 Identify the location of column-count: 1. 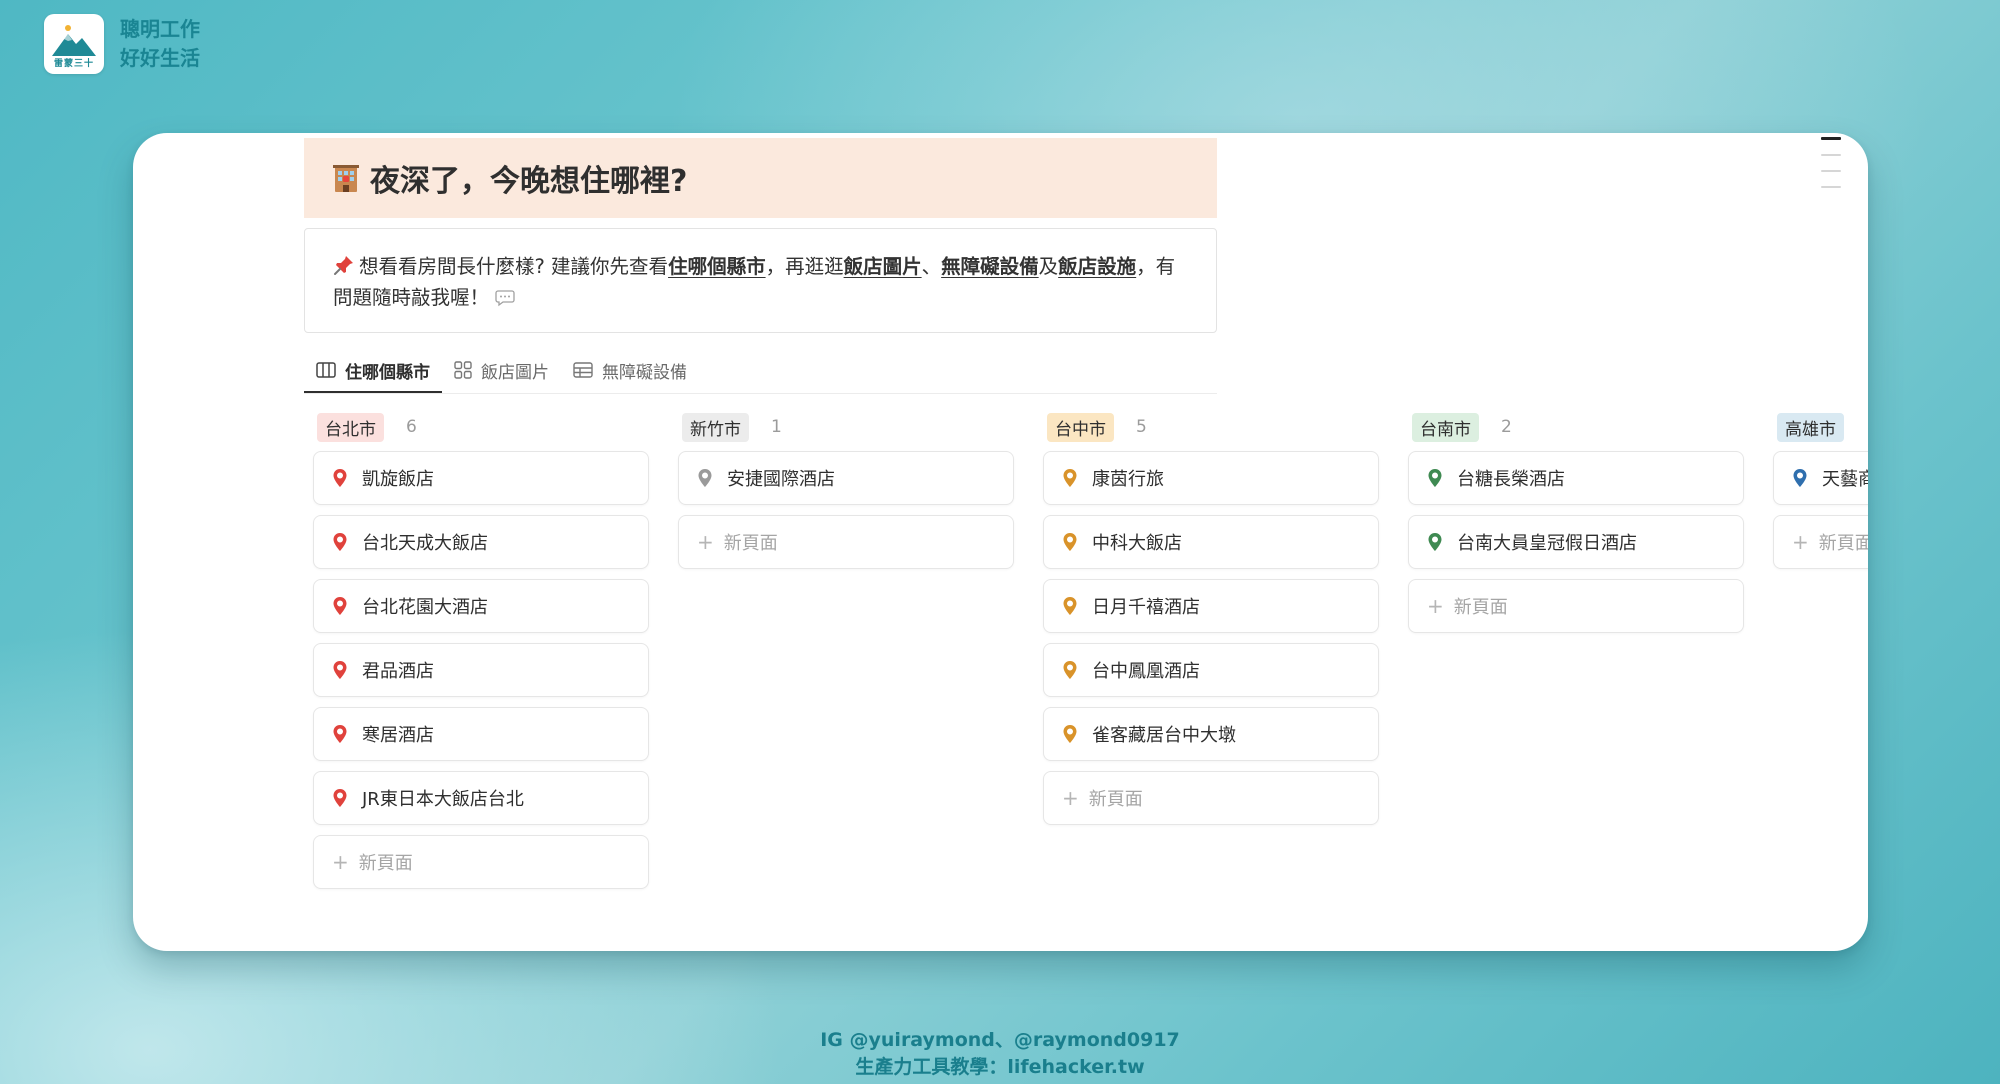
(776, 427).